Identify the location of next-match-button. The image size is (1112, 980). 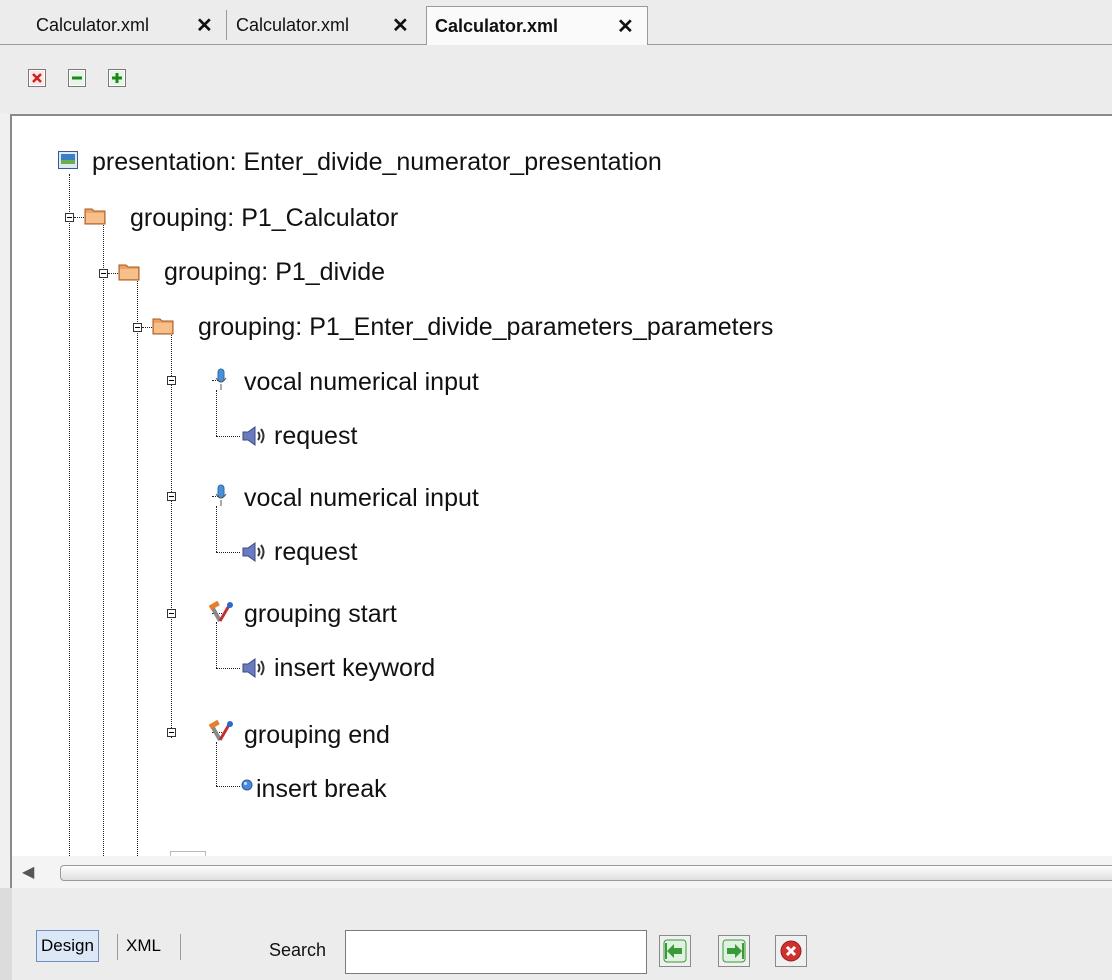
(734, 951).